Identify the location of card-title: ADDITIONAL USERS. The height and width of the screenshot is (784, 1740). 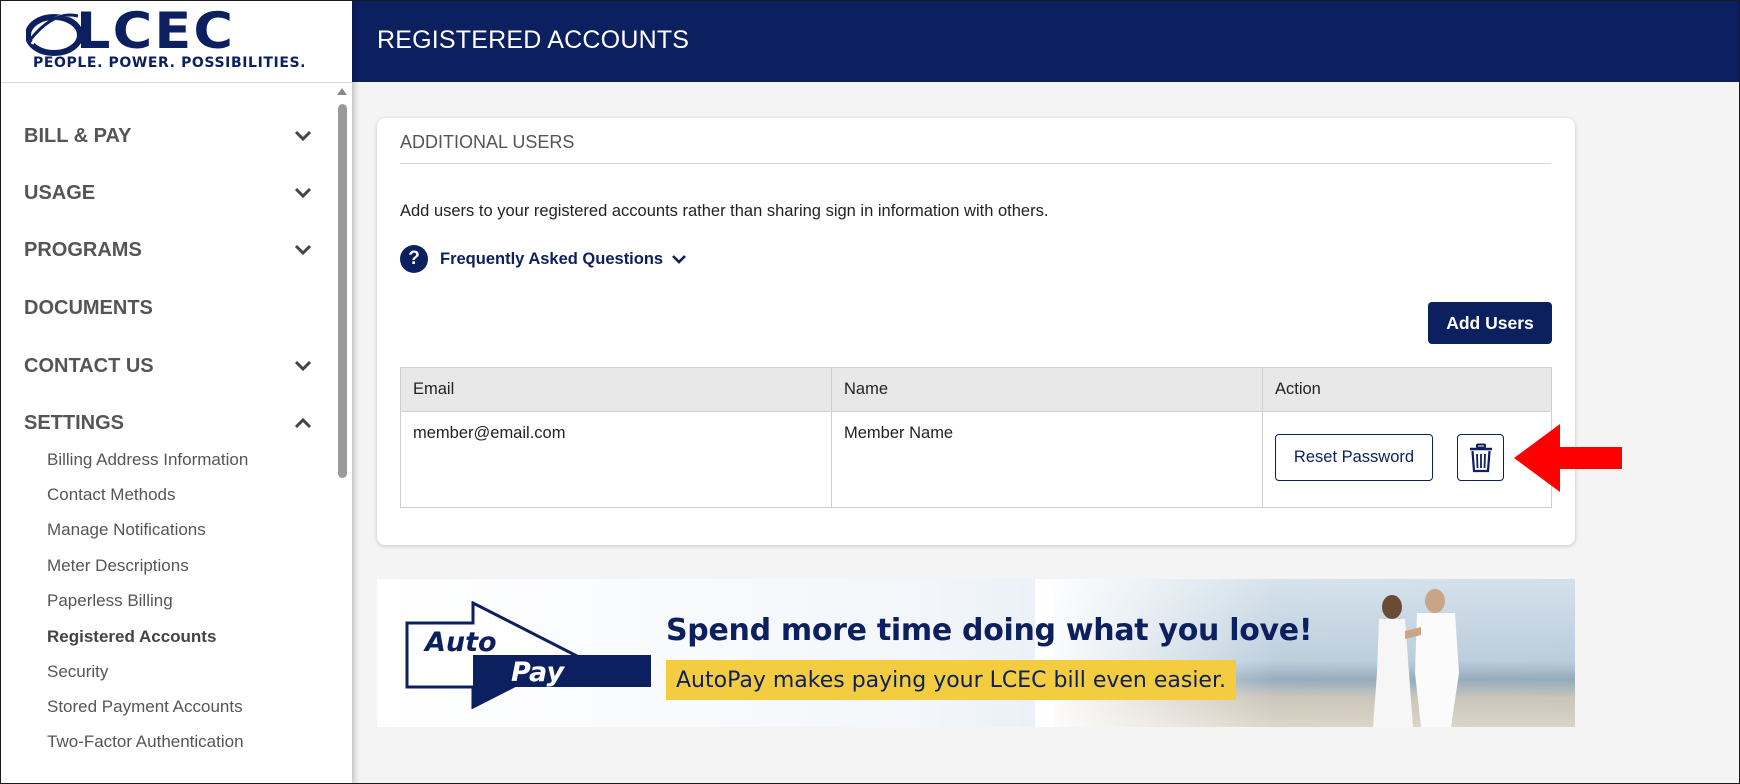
(487, 142).